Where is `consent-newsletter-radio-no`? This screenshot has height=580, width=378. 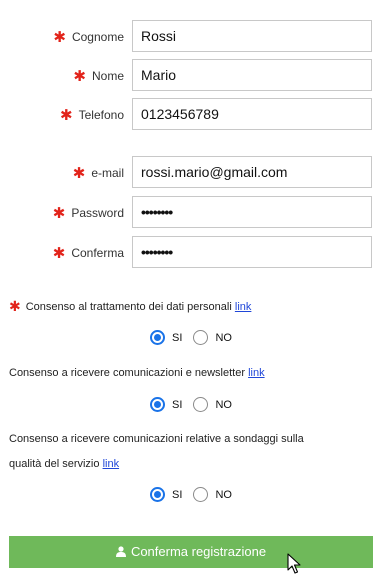 consent-newsletter-radio-no is located at coordinates (201, 404).